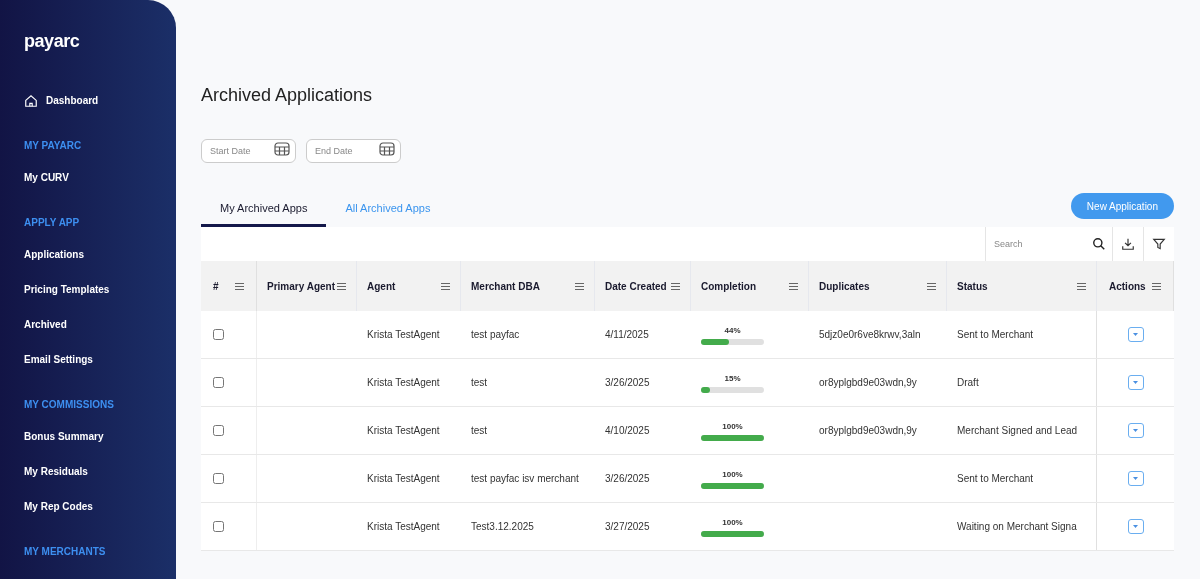  What do you see at coordinates (1017, 527) in the screenshot?
I see `table-cell-text: Waiting on Merchant Signa` at bounding box center [1017, 527].